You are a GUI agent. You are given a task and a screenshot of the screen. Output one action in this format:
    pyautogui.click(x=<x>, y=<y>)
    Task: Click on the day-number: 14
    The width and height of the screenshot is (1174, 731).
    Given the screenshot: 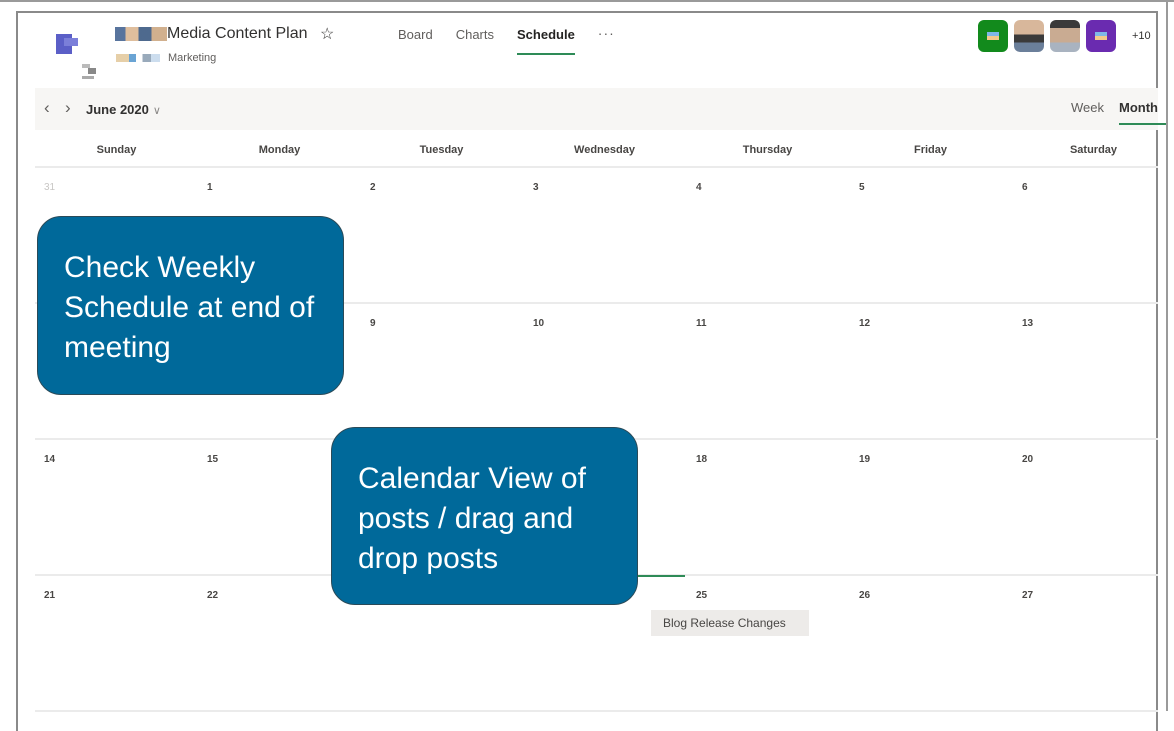 What is the action you would take?
    pyautogui.click(x=50, y=459)
    